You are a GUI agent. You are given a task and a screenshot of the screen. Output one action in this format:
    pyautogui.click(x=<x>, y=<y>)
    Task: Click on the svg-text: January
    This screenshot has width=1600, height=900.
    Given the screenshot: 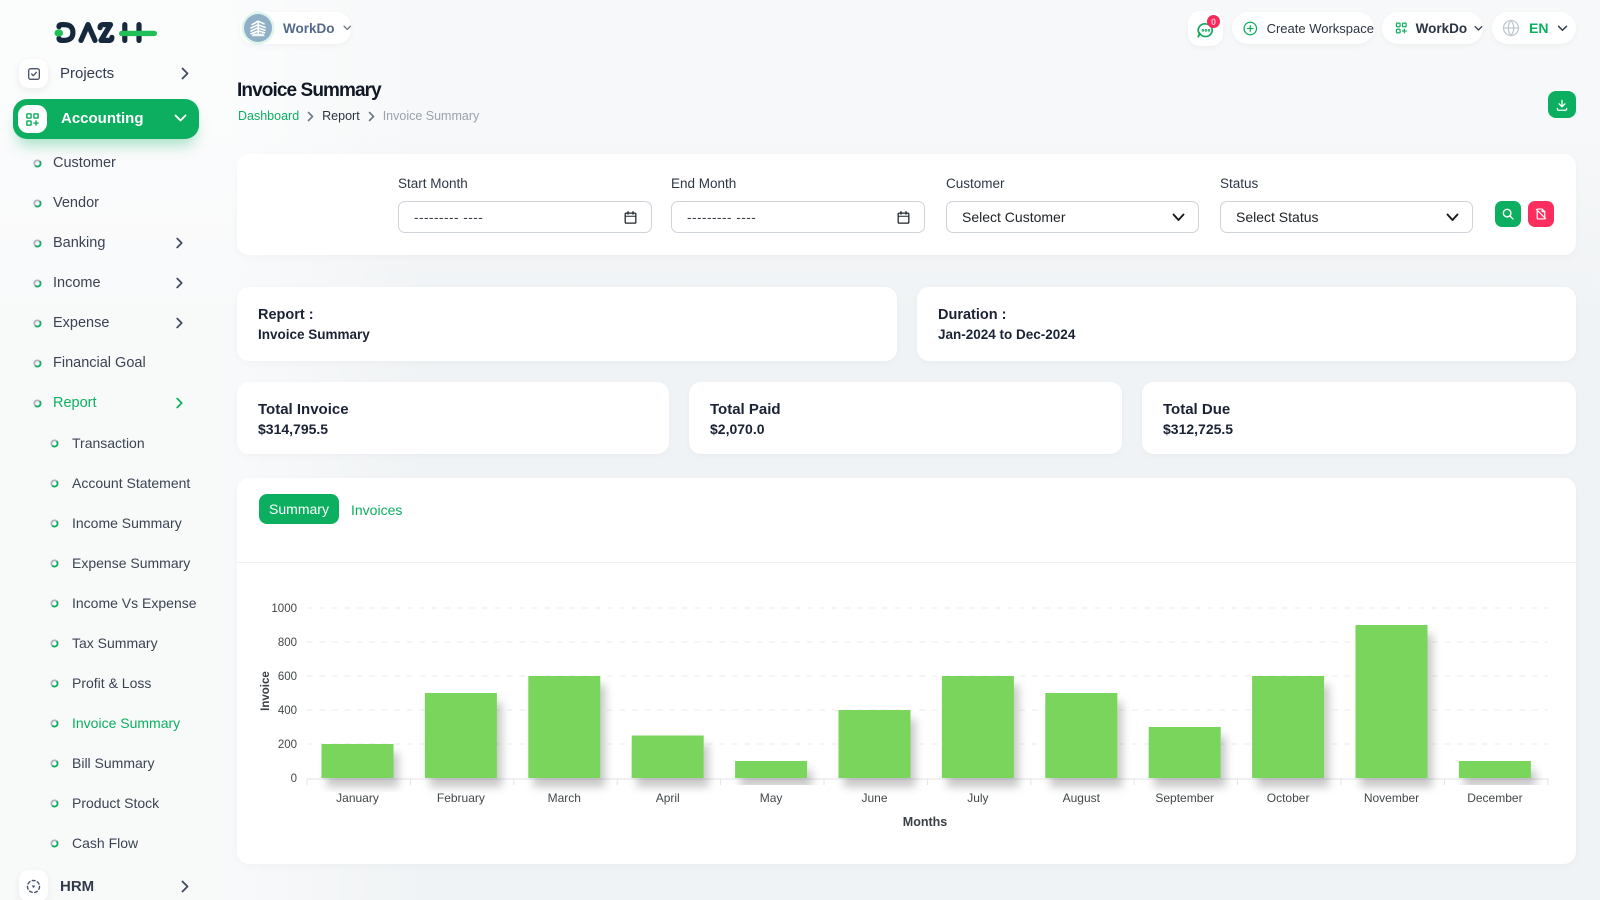 What is the action you would take?
    pyautogui.click(x=357, y=798)
    